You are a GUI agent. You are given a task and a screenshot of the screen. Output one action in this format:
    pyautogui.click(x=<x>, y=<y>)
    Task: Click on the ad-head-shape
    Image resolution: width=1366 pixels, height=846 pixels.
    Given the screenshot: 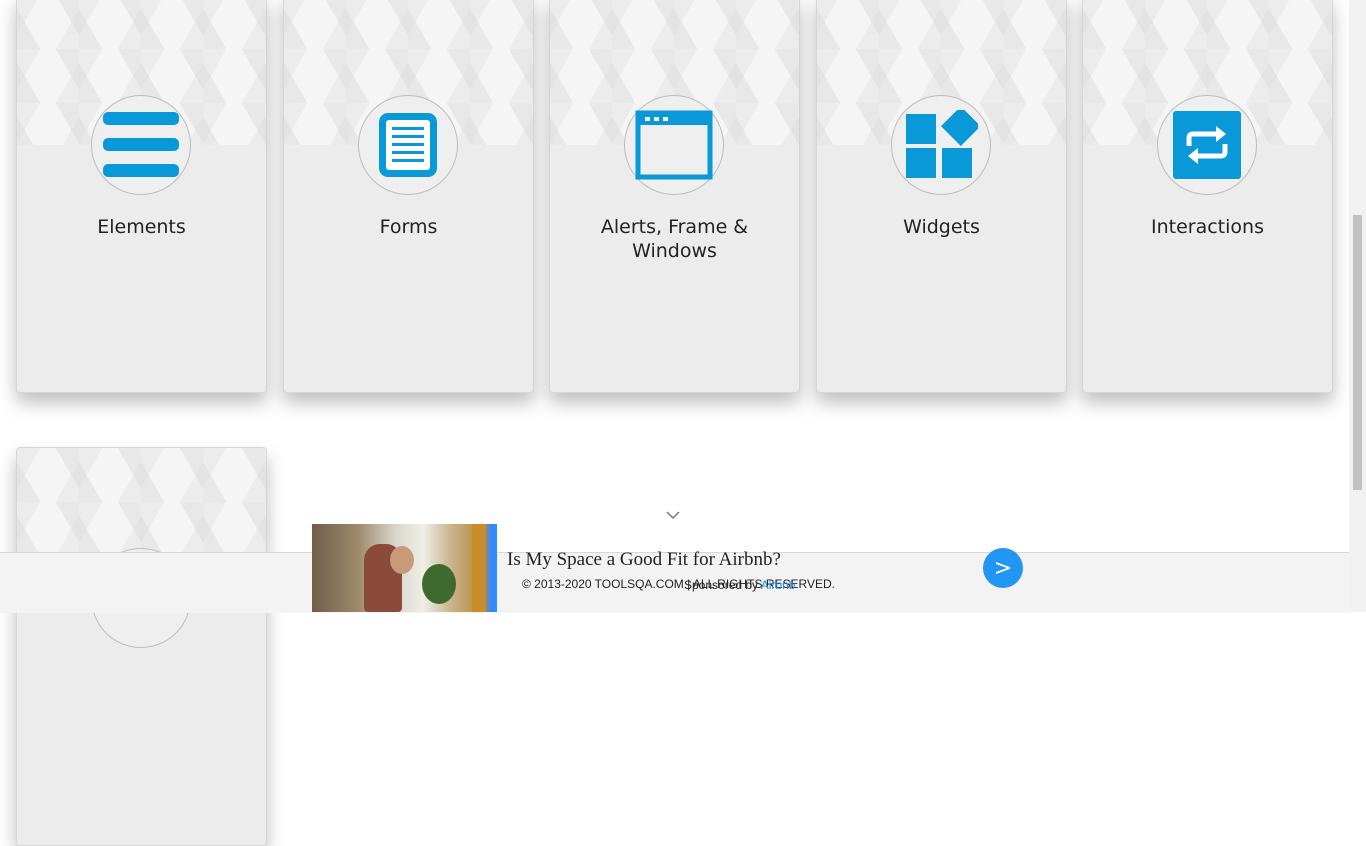 What is the action you would take?
    pyautogui.click(x=402, y=560)
    